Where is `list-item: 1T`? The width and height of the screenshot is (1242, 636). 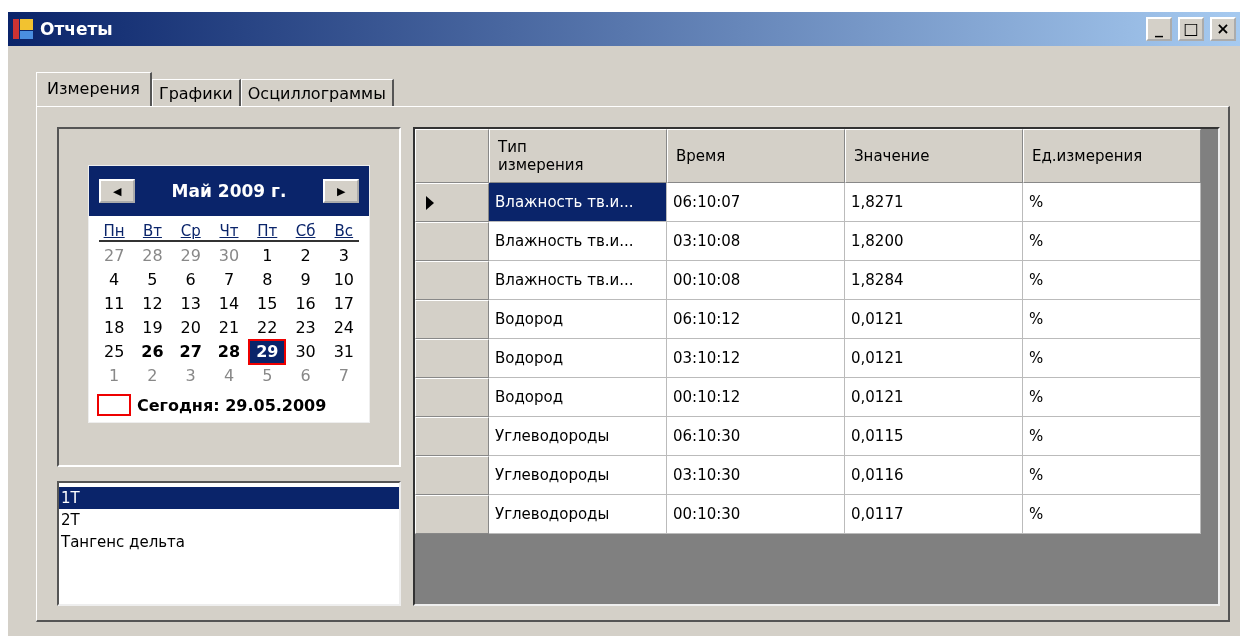
list-item: 1T is located at coordinates (229, 498).